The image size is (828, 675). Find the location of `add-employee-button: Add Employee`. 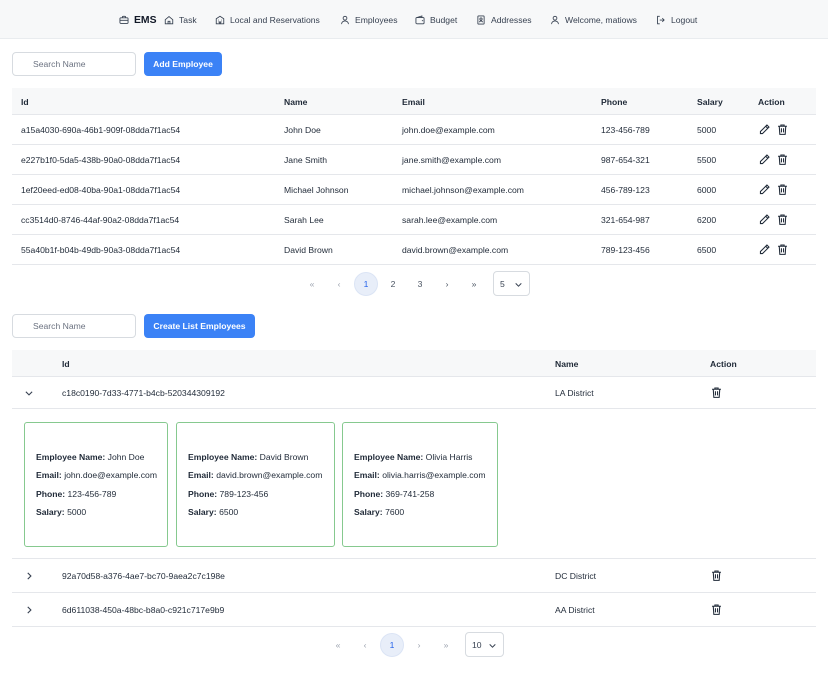

add-employee-button: Add Employee is located at coordinates (183, 64).